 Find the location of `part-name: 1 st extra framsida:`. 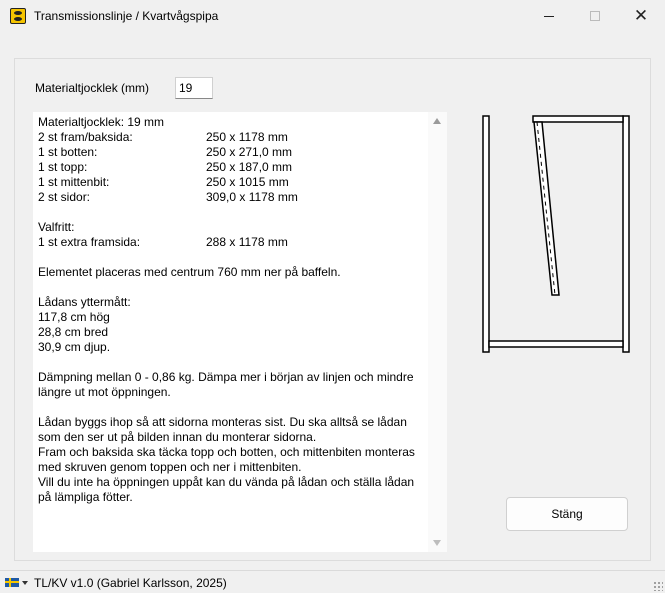

part-name: 1 st extra framsida: is located at coordinates (89, 242).